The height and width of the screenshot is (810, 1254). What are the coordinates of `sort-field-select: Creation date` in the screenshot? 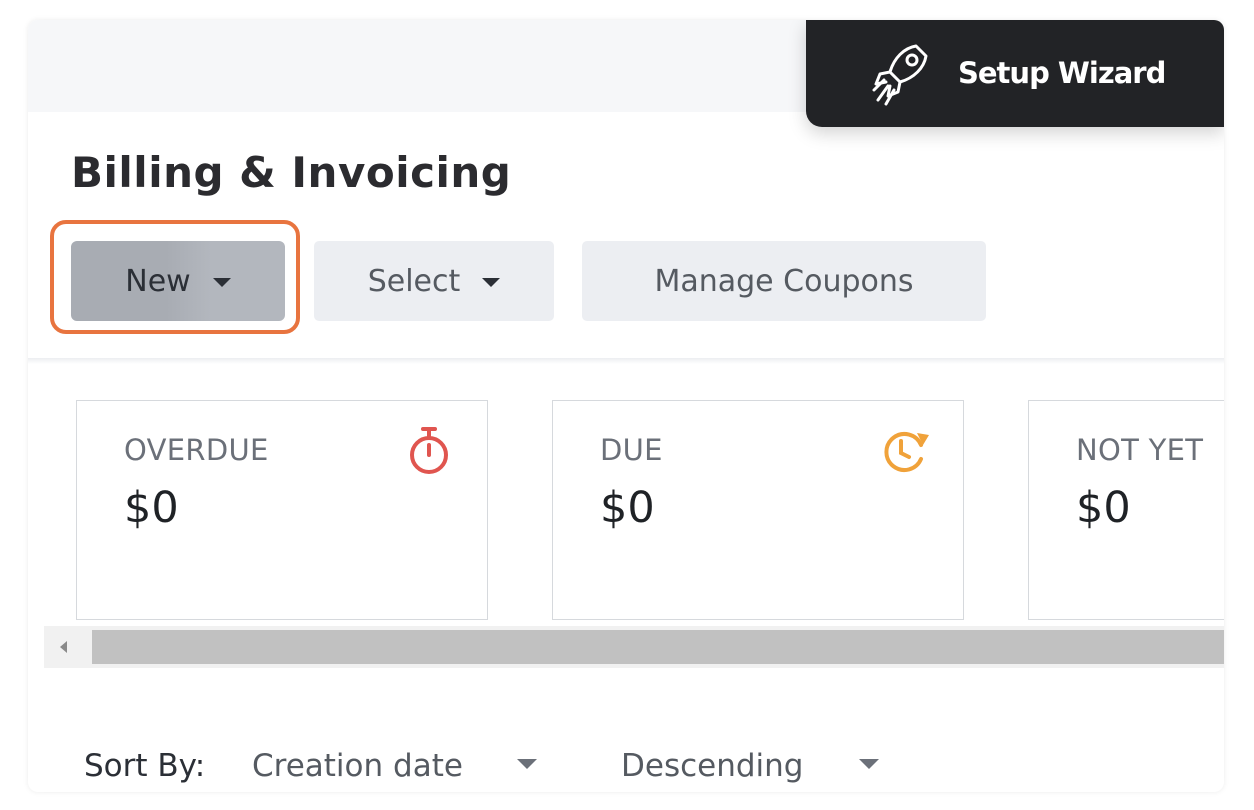 It's located at (394, 766).